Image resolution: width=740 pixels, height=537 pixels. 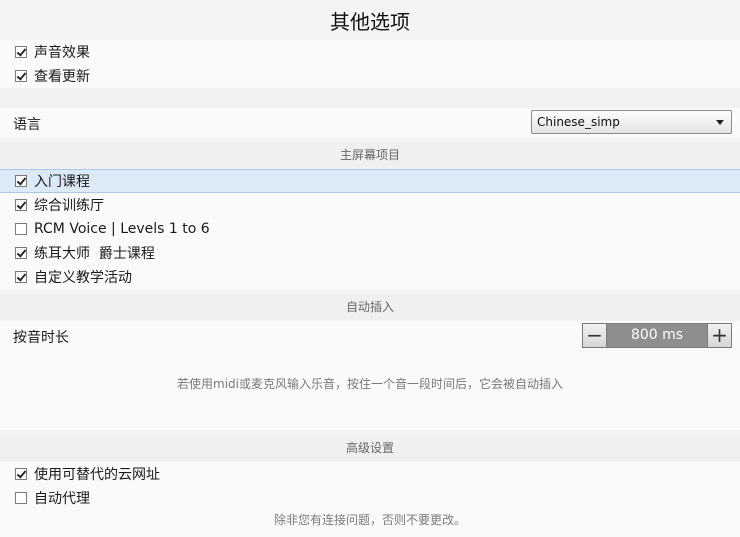 I want to click on checkbox-row-auto-proxy: 自动代理, so click(x=370, y=498).